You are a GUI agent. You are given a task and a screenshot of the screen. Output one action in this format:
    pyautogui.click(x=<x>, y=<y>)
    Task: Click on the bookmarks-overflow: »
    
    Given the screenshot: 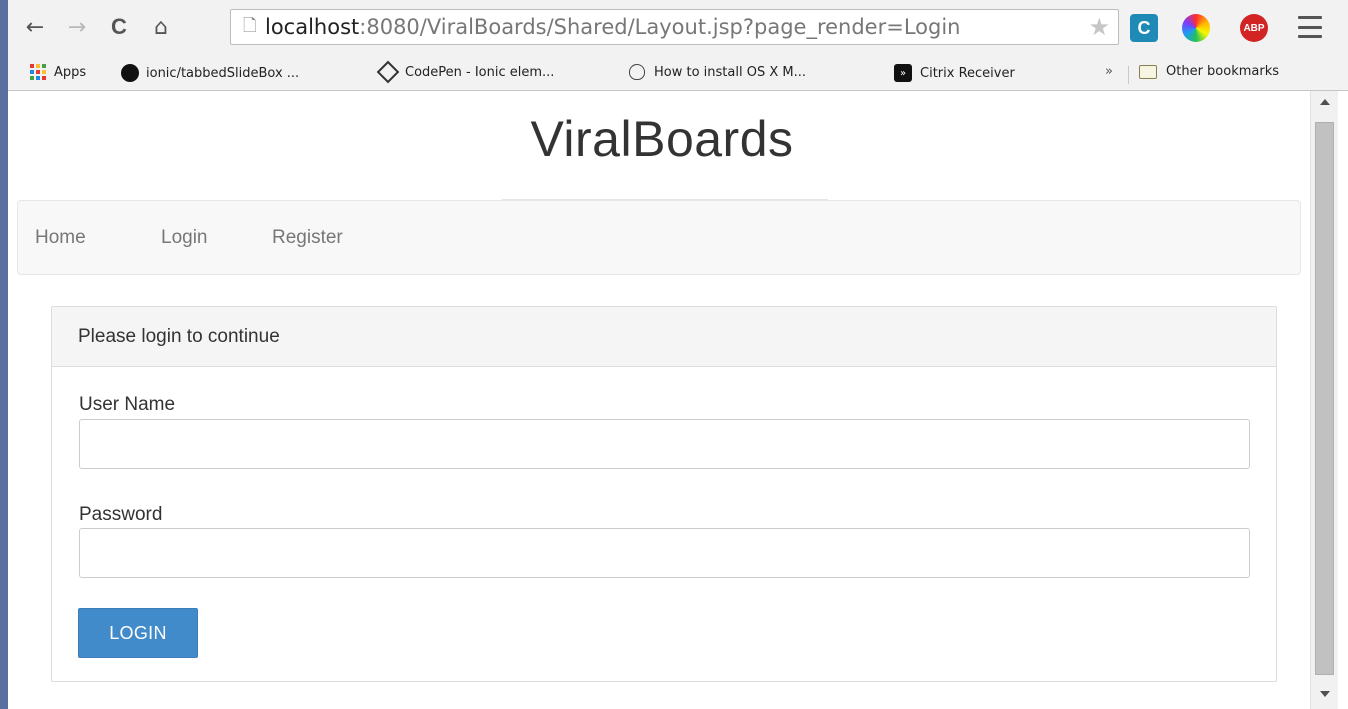 What is the action you would take?
    pyautogui.click(x=1109, y=71)
    